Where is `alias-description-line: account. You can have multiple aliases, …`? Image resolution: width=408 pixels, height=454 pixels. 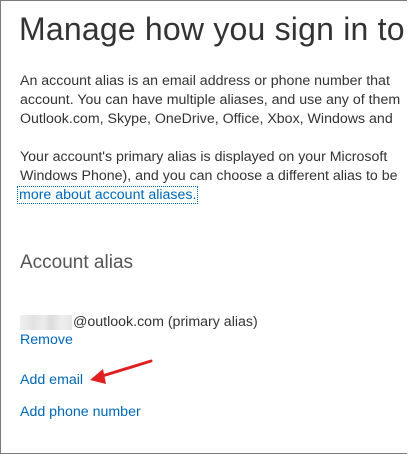
alias-description-line: account. You can have multiple aliases, … is located at coordinates (210, 100).